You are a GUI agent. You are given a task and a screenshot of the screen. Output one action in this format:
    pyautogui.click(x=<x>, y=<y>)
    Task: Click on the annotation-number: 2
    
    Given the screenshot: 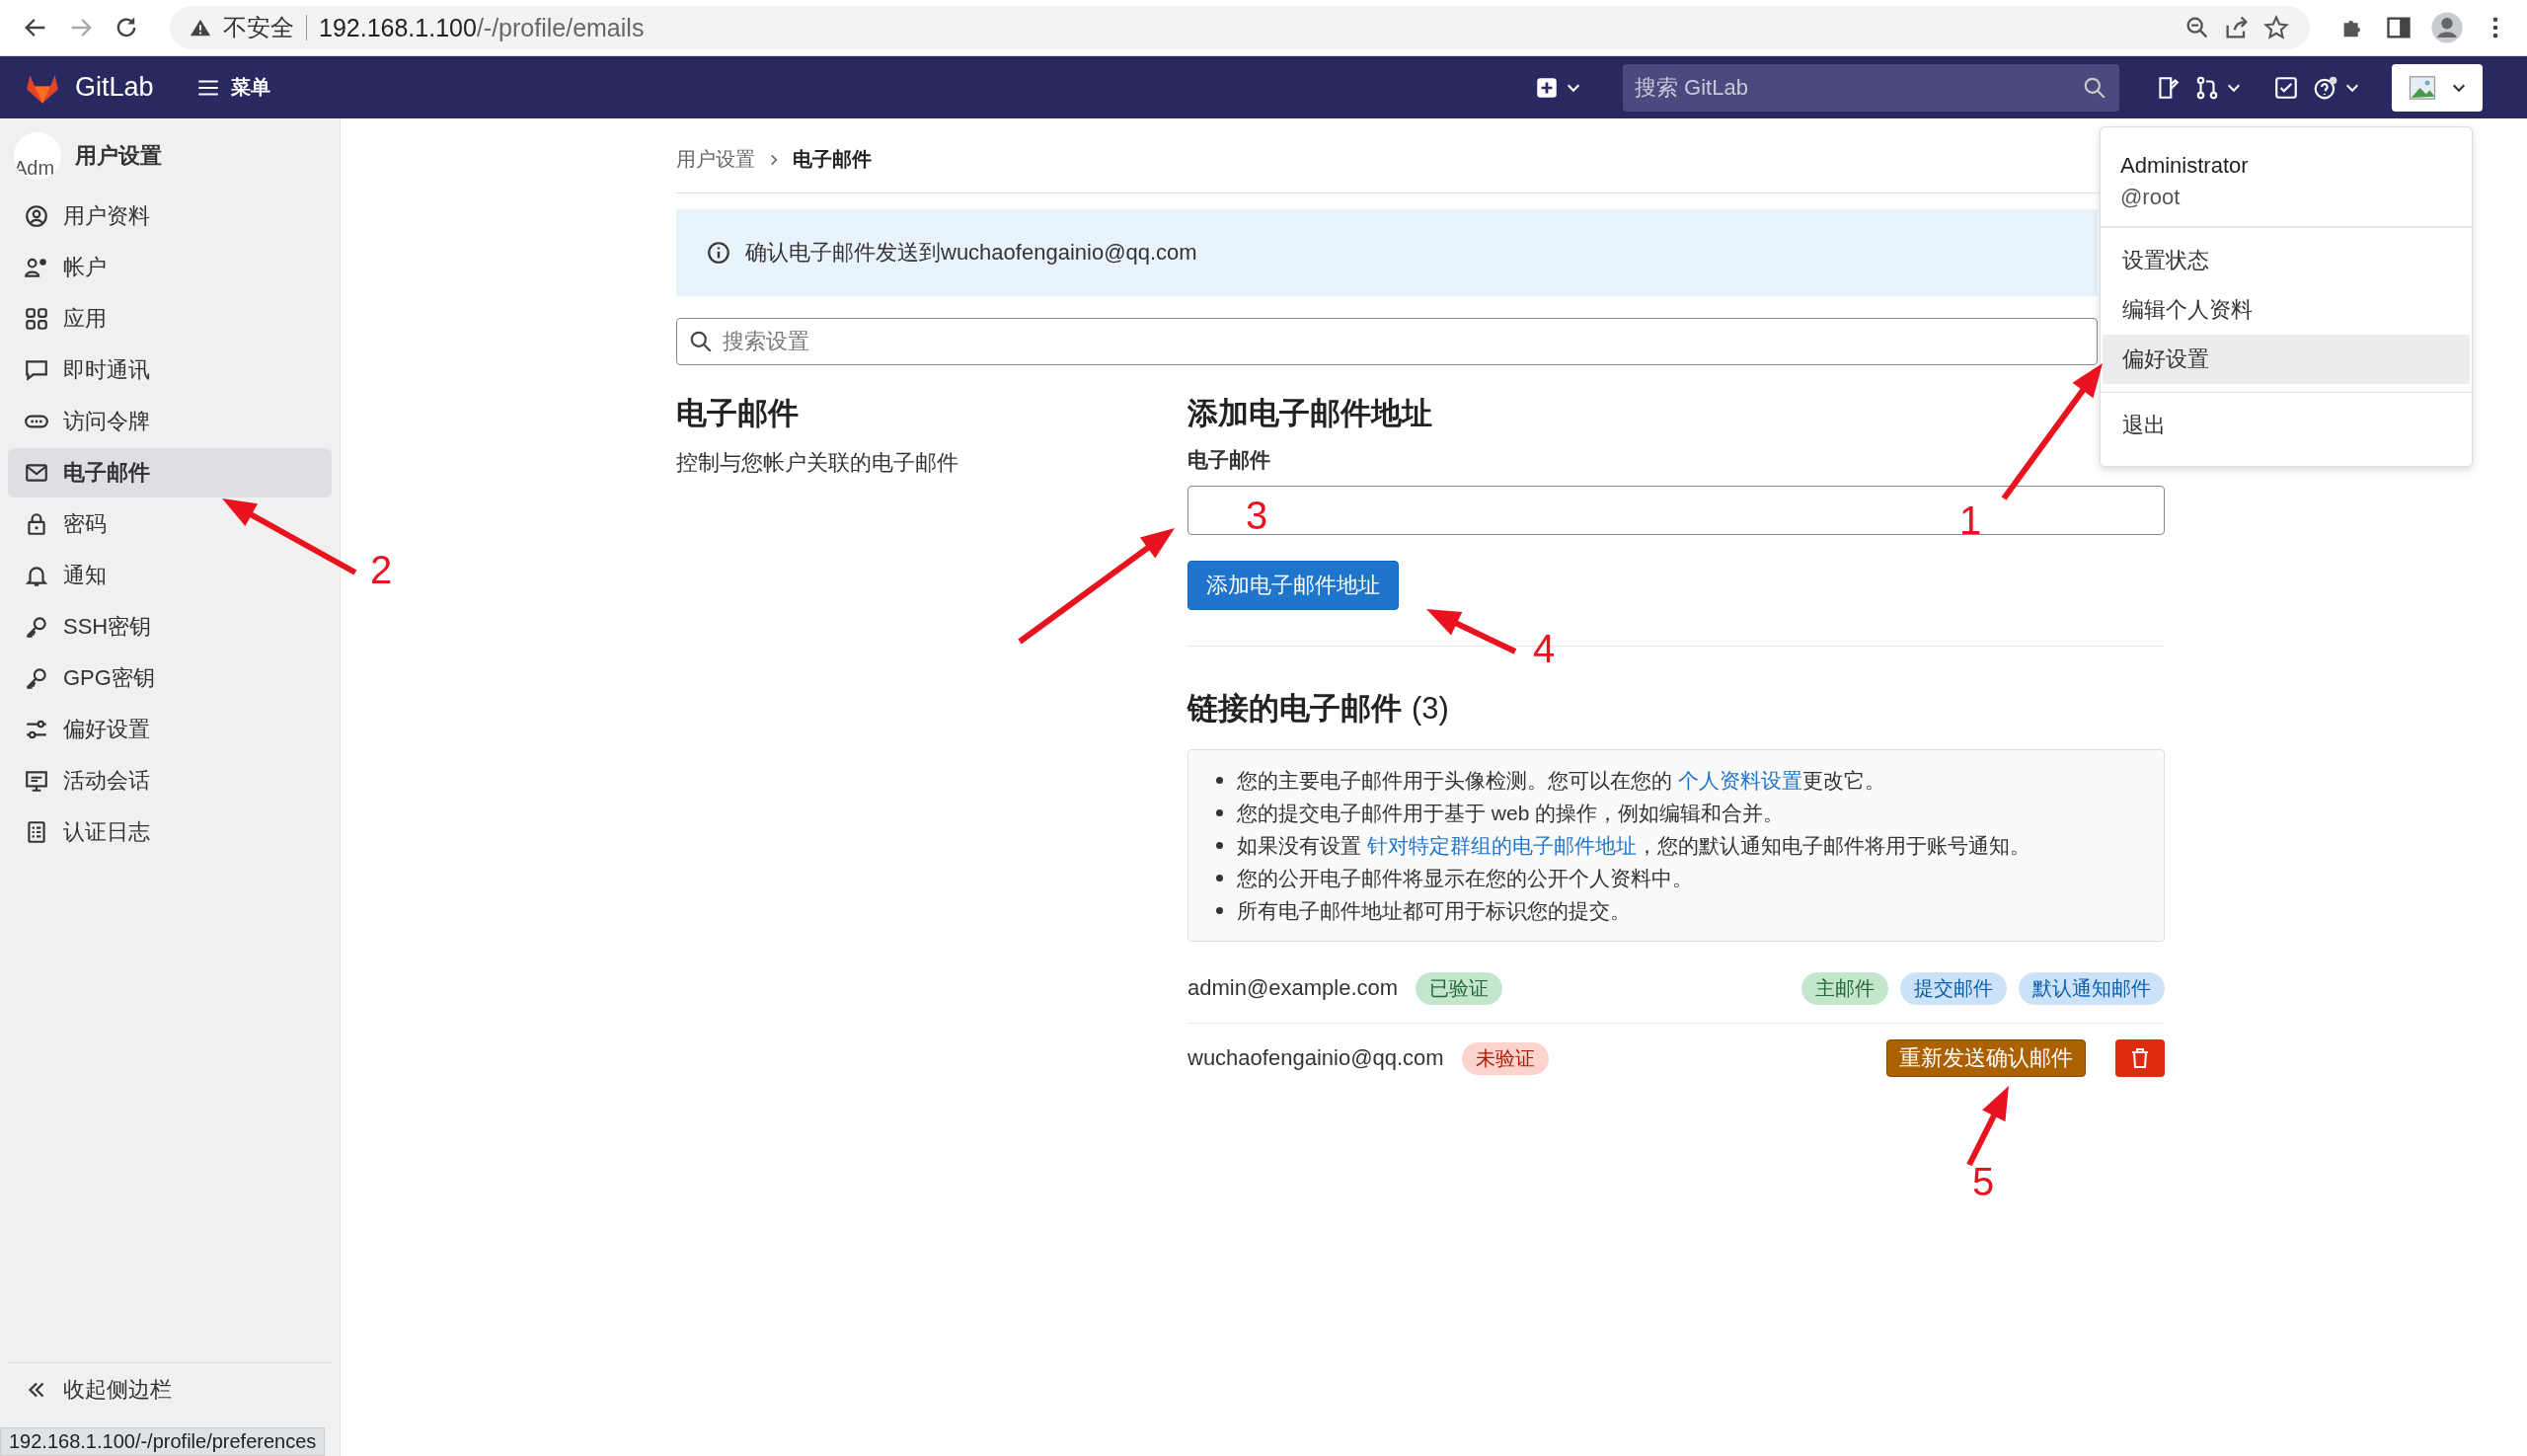 What is the action you would take?
    pyautogui.click(x=381, y=569)
    